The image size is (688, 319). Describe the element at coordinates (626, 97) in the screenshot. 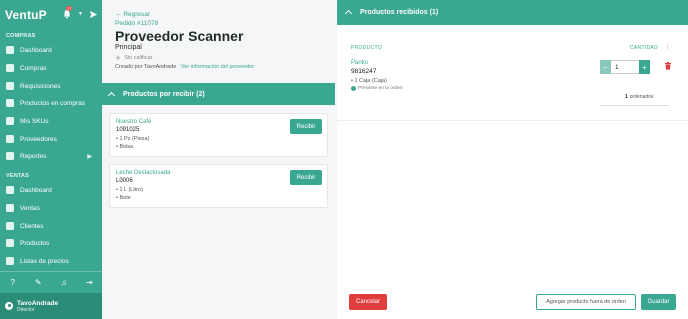

I see `ordered-number: 1` at that location.